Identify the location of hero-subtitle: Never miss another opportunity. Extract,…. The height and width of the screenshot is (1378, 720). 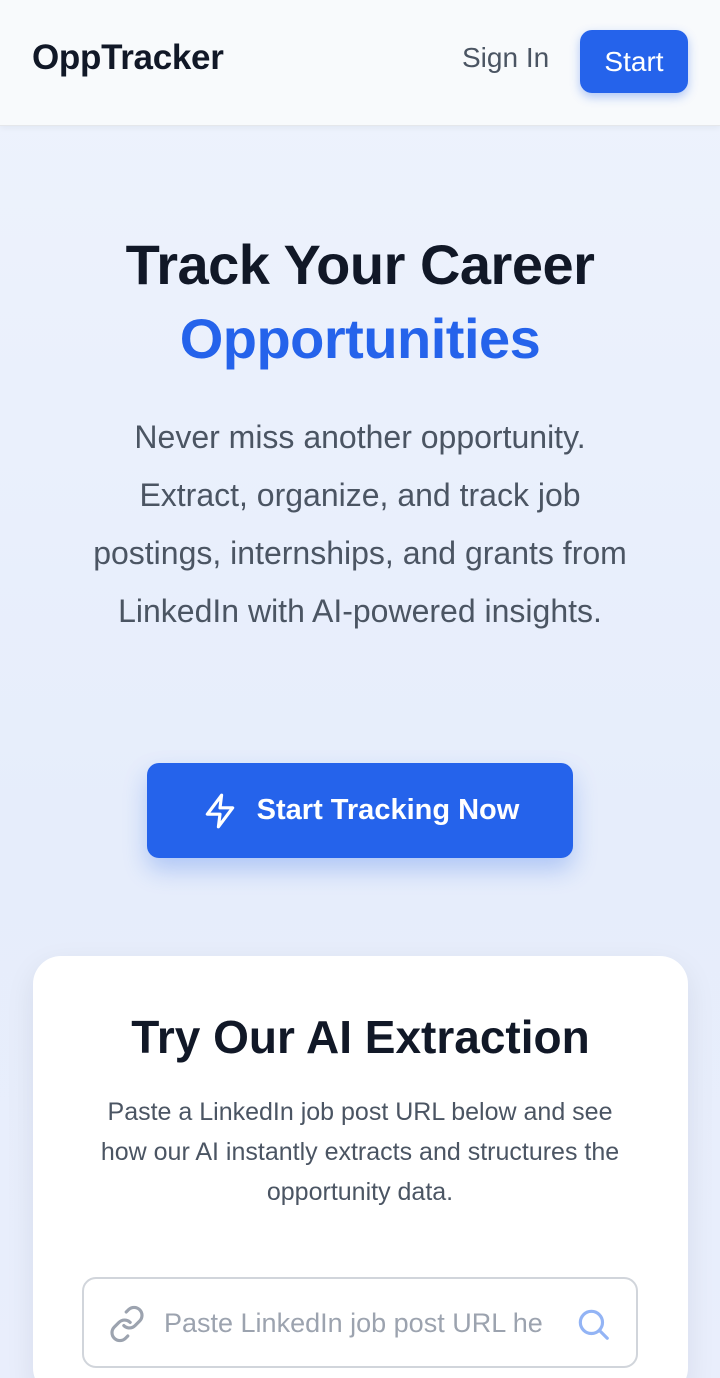
(360, 524).